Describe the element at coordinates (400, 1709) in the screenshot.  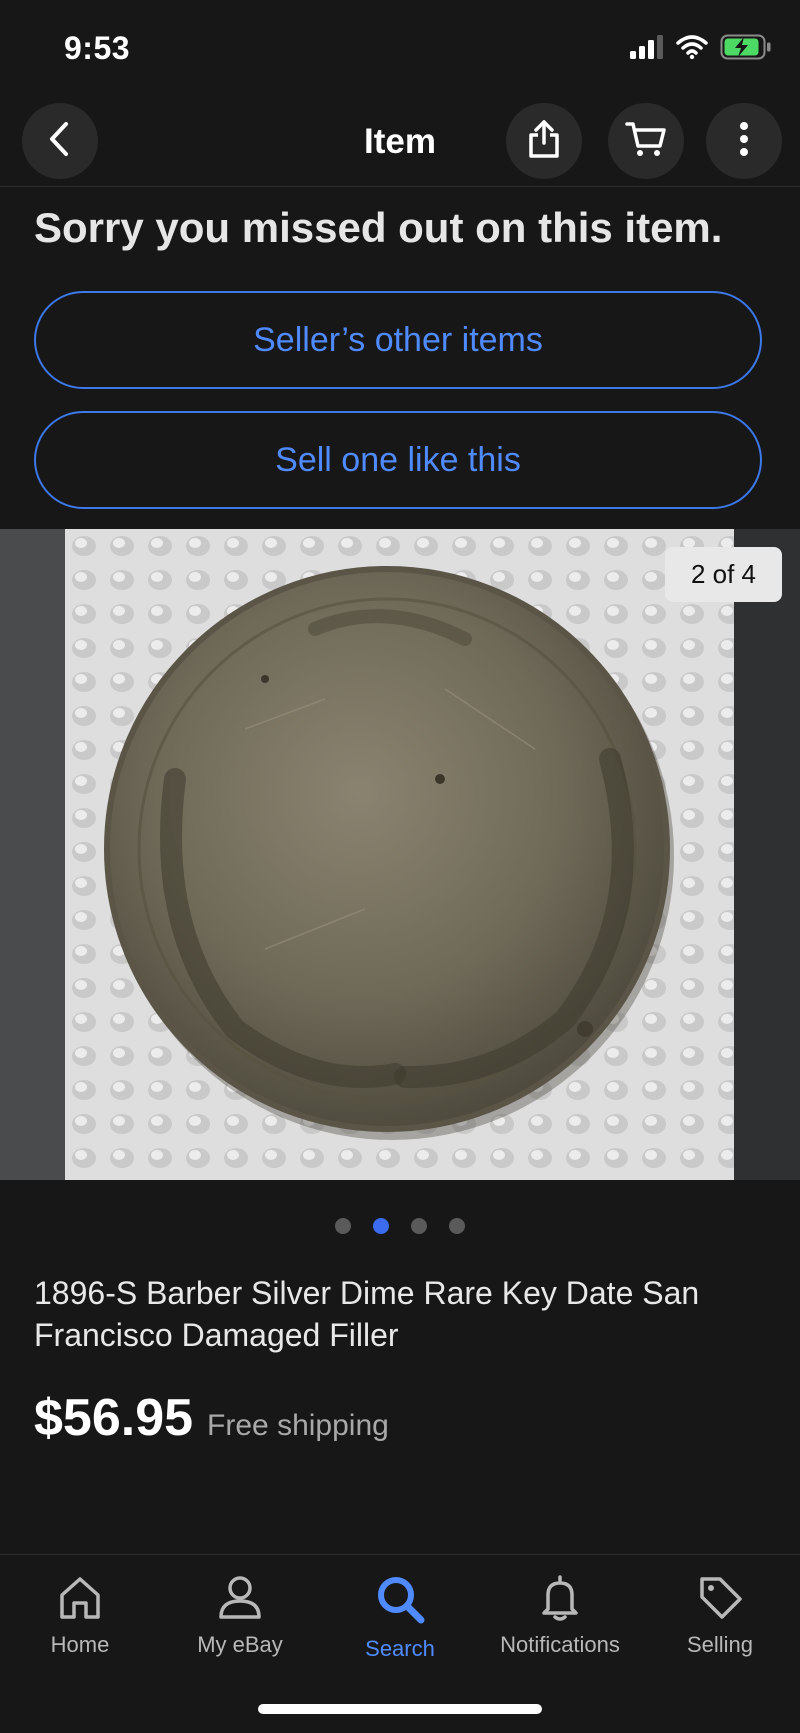
I see `home-indicator` at that location.